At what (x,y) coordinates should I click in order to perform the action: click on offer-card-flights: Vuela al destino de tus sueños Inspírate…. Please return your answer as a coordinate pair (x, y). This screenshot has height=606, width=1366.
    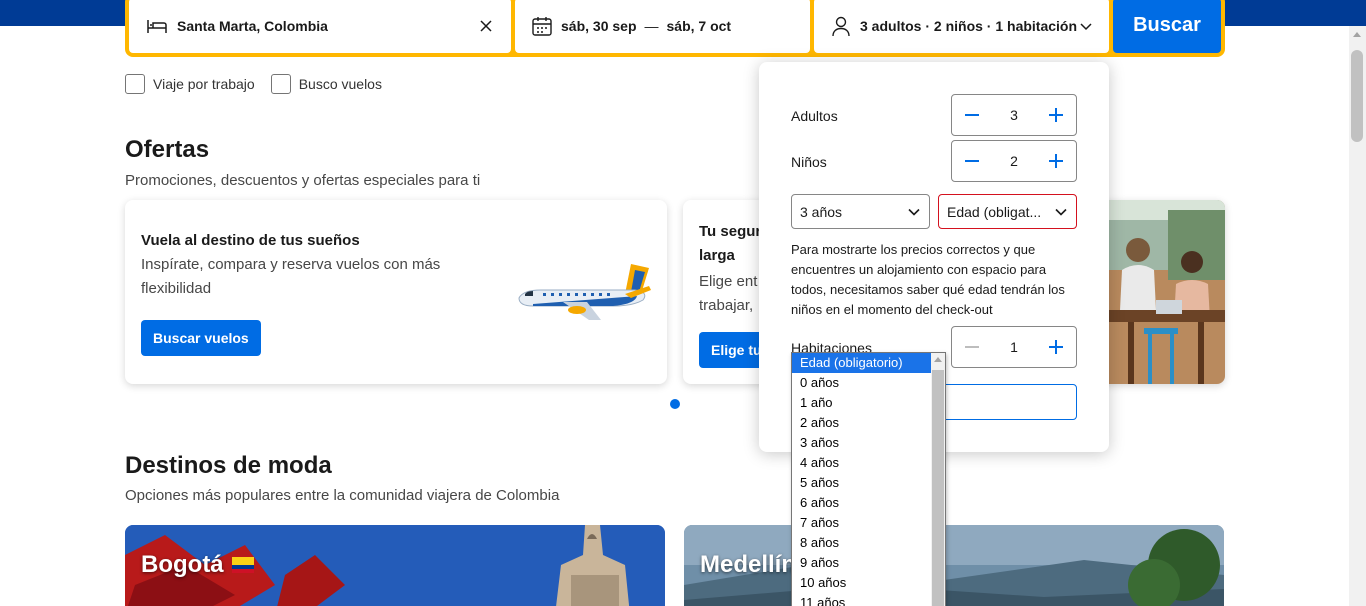
    Looking at the image, I should click on (396, 292).